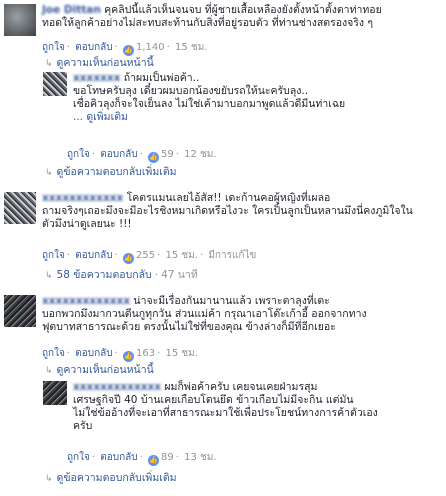  What do you see at coordinates (150, 47) in the screenshot?
I see `reaction-count: 1,140` at bounding box center [150, 47].